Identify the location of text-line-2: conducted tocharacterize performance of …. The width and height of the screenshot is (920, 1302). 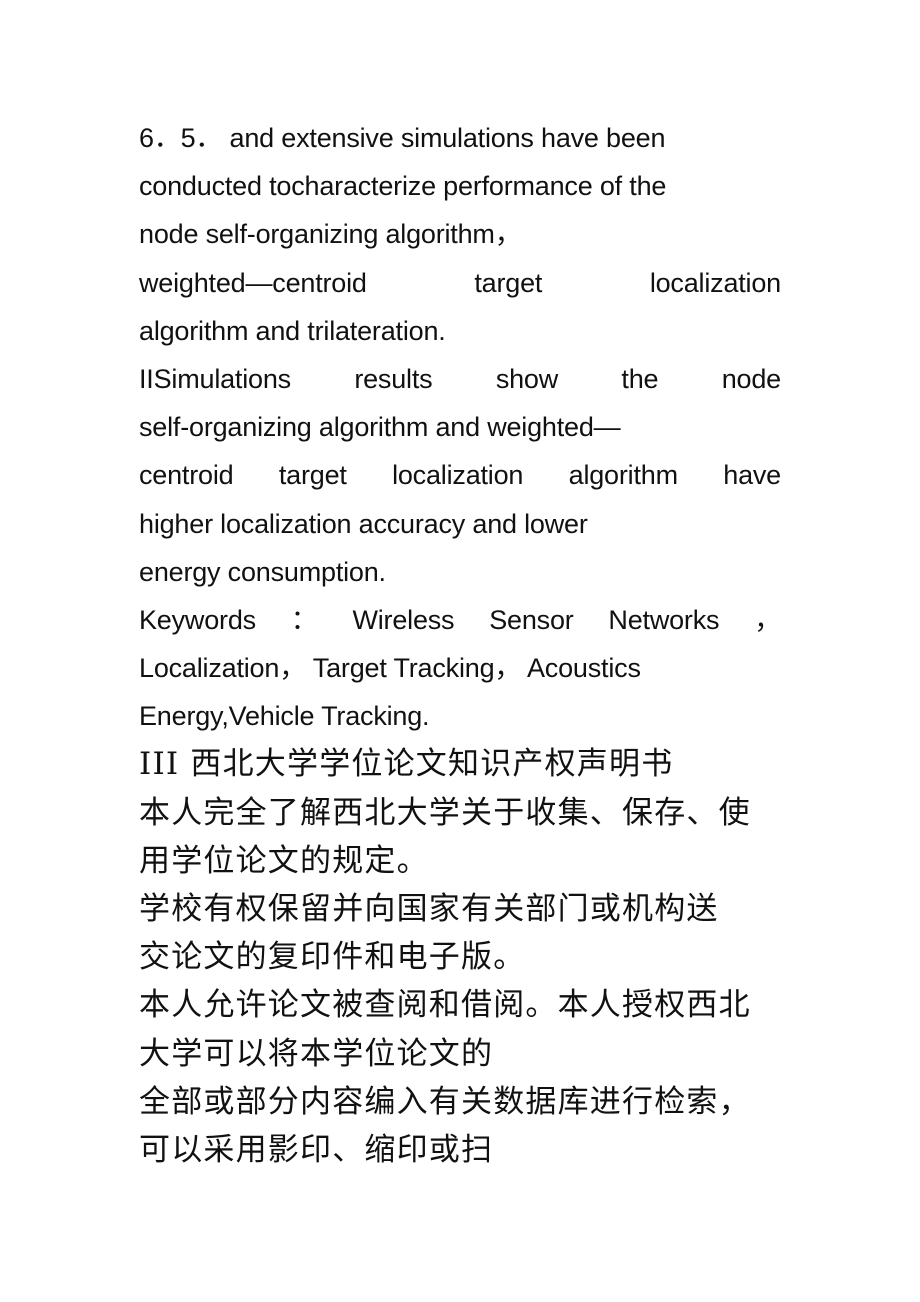
(403, 186).